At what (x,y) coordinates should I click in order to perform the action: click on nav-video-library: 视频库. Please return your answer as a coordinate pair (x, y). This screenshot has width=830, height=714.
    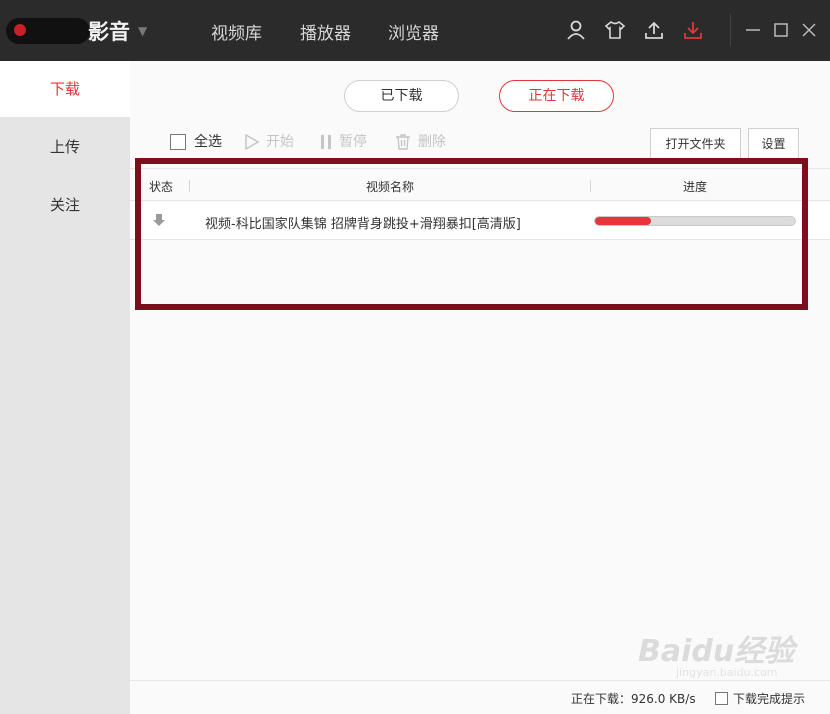
    Looking at the image, I should click on (236, 31).